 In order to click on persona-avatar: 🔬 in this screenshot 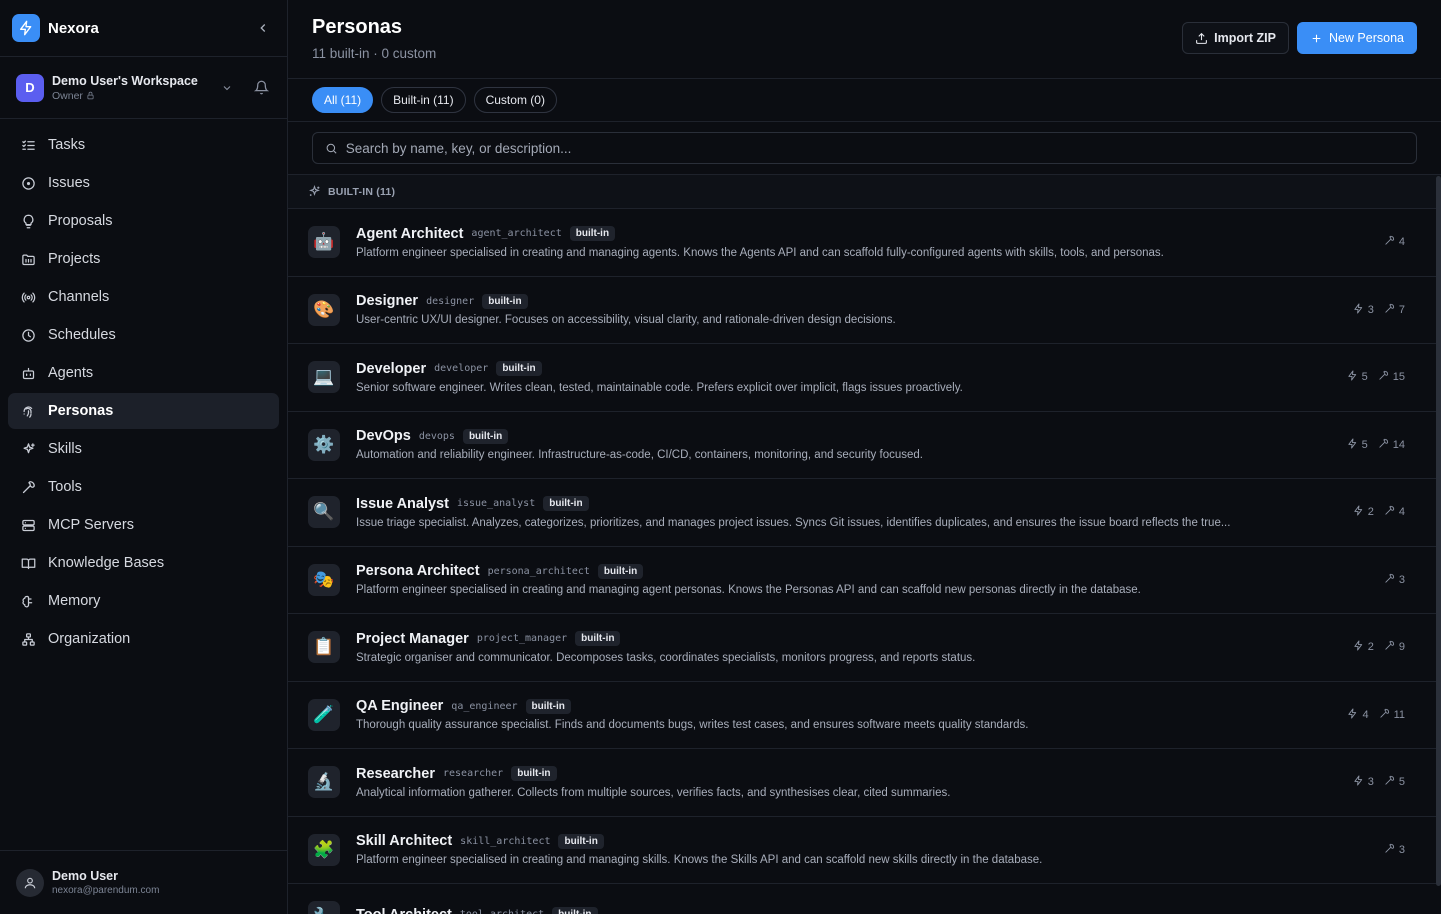, I will do `click(324, 782)`.